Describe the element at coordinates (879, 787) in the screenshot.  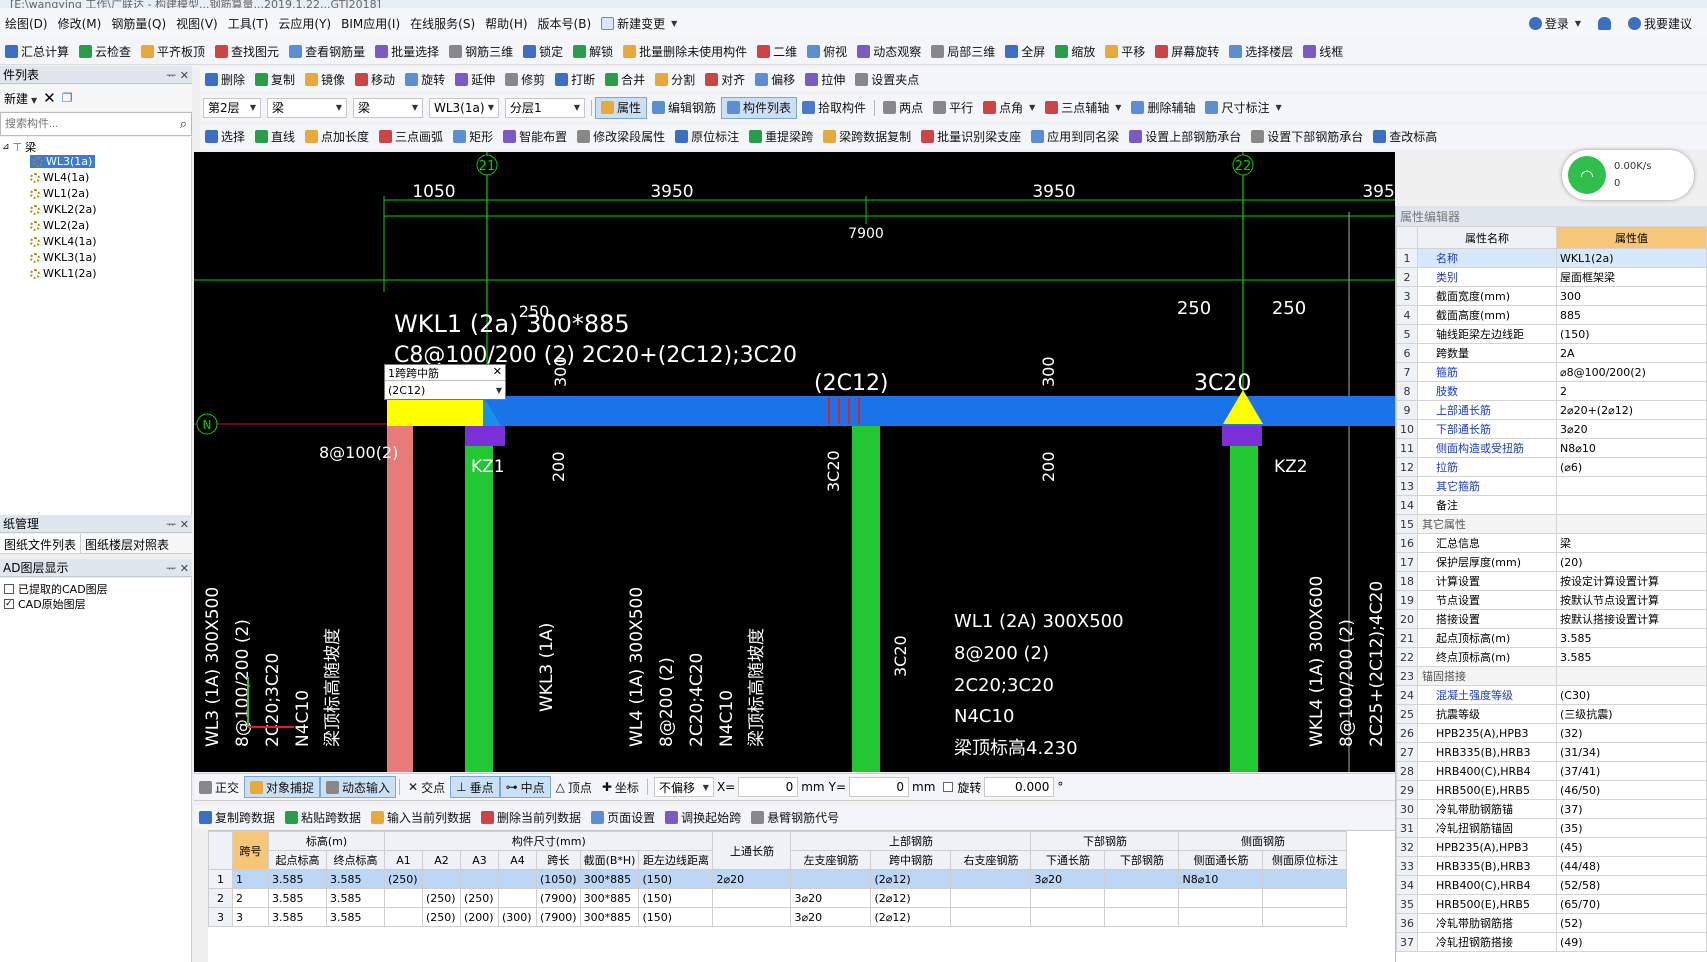
I see `y-input: 0` at that location.